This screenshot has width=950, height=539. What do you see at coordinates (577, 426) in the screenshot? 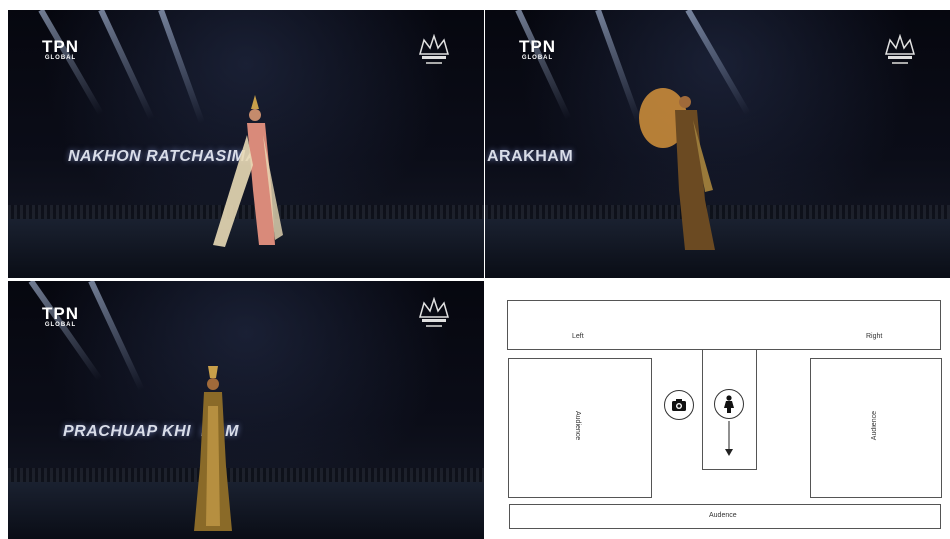
I see `audience-left-label: Audience` at bounding box center [577, 426].